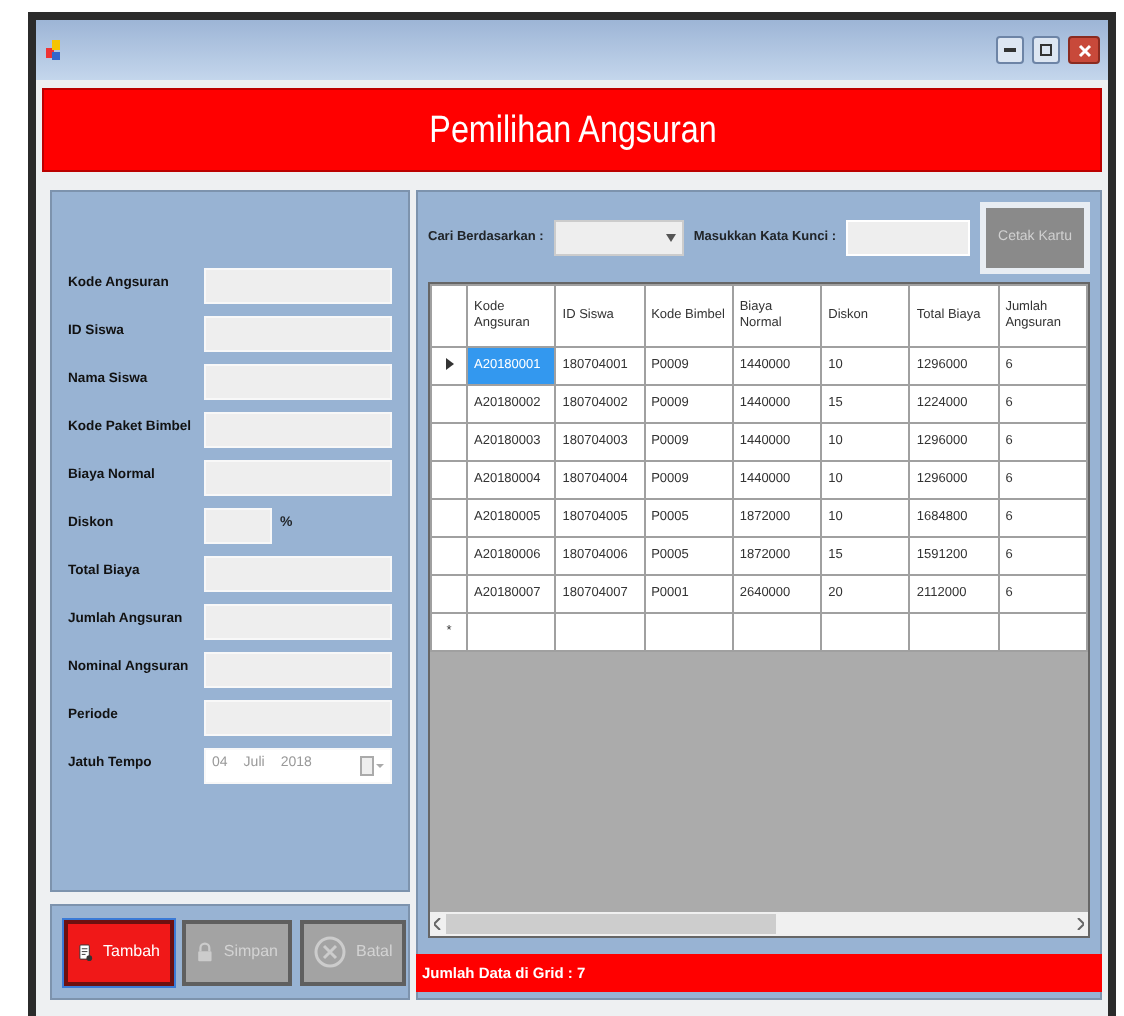  Describe the element at coordinates (572, 130) in the screenshot. I see `form-header: Pemilihan Angsuran` at that location.